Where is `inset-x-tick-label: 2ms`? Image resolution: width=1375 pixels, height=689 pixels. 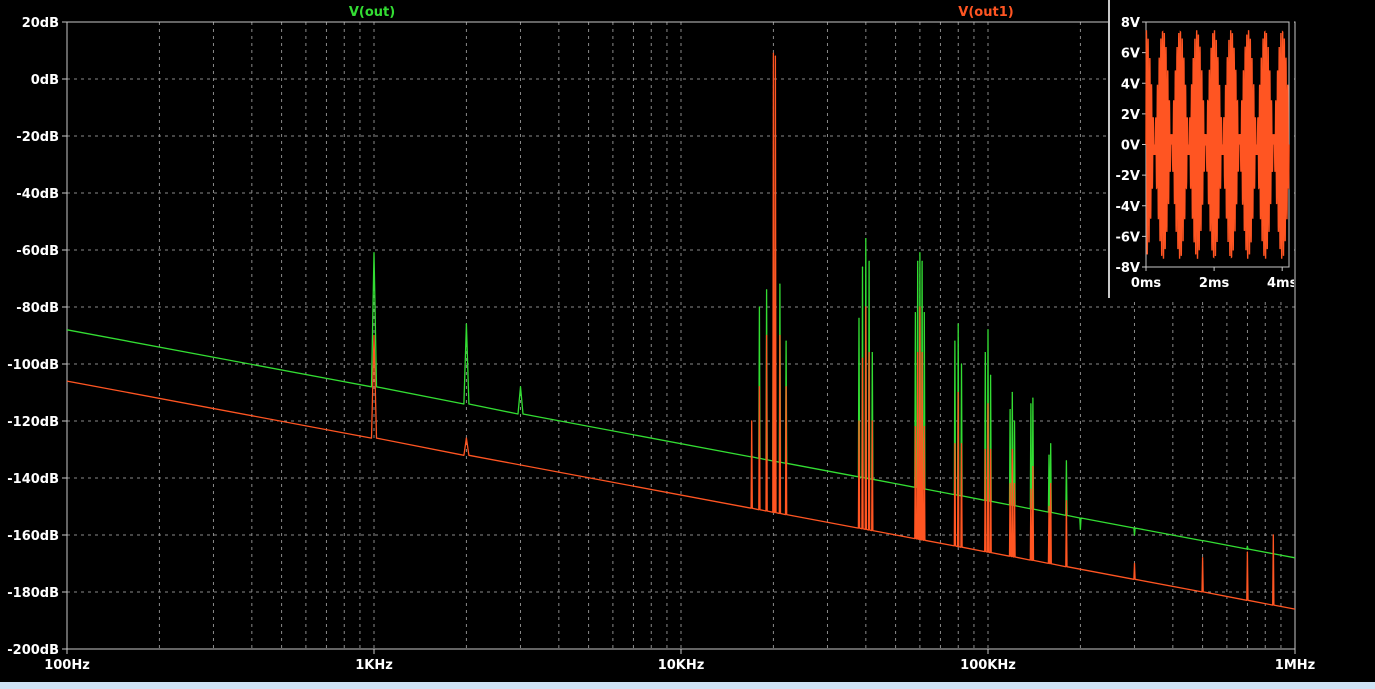
inset-x-tick-label: 2ms is located at coordinates (1214, 283).